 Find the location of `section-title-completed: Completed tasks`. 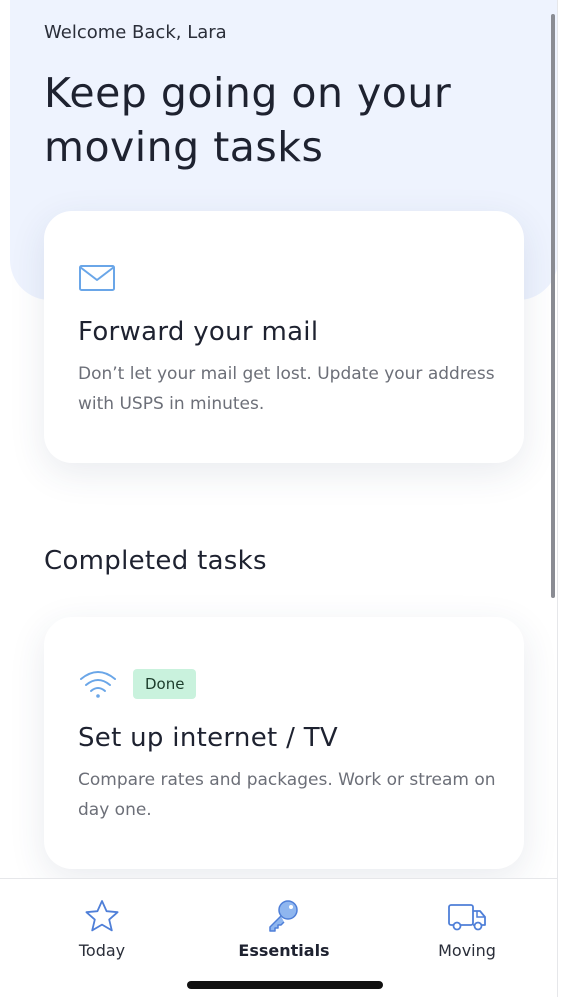

section-title-completed: Completed tasks is located at coordinates (155, 561).